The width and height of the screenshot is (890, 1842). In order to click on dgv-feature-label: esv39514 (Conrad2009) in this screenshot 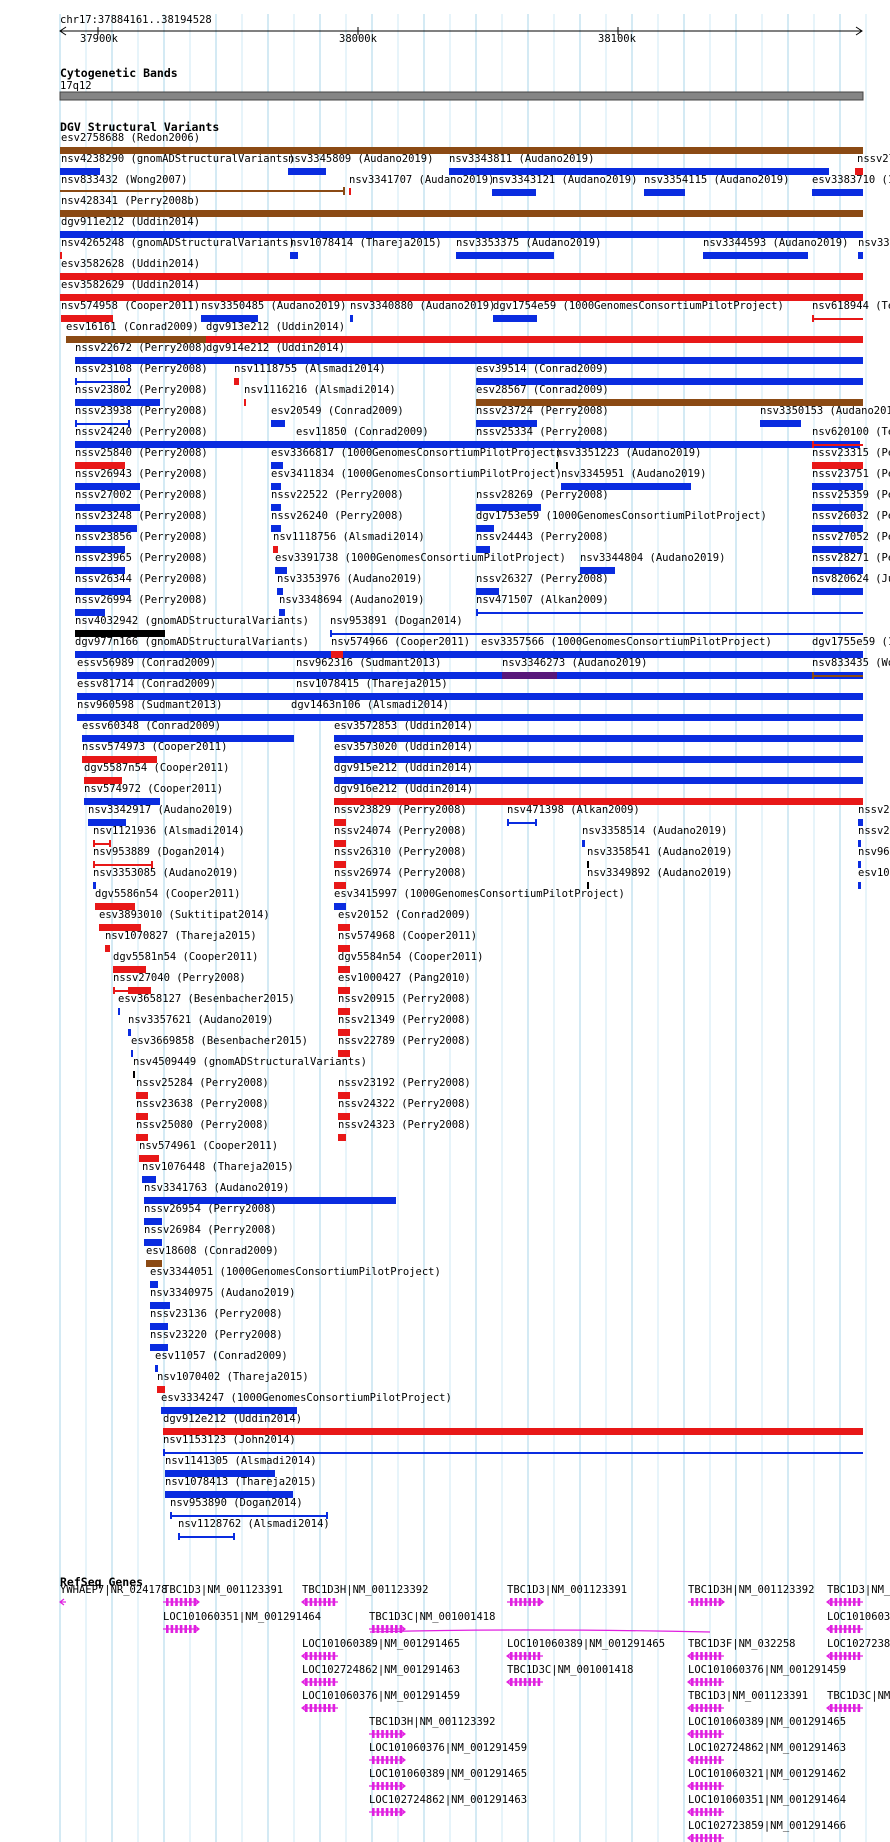, I will do `click(542, 369)`.